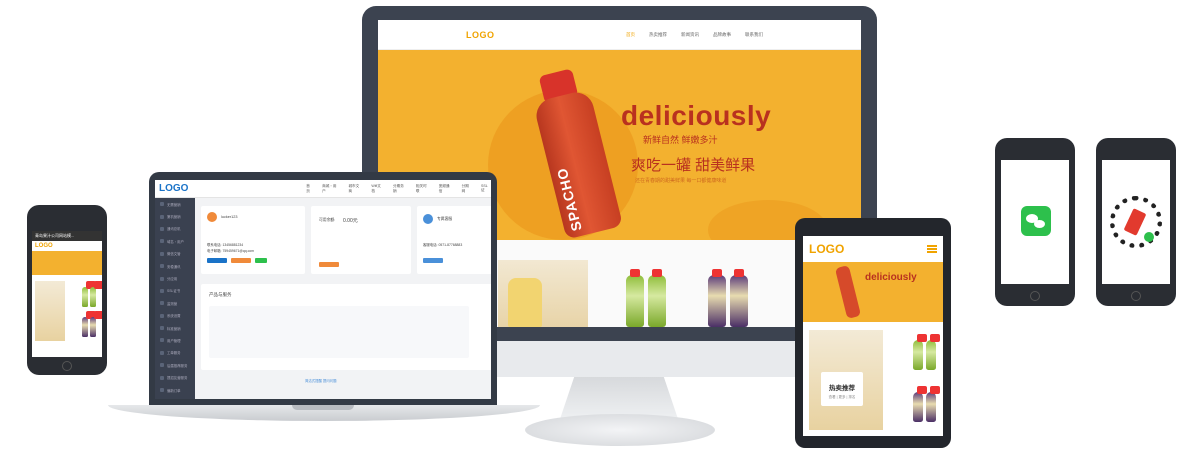 This screenshot has width=1194, height=465. Describe the element at coordinates (67, 246) in the screenshot. I see `phone-logo: LOGO` at that location.